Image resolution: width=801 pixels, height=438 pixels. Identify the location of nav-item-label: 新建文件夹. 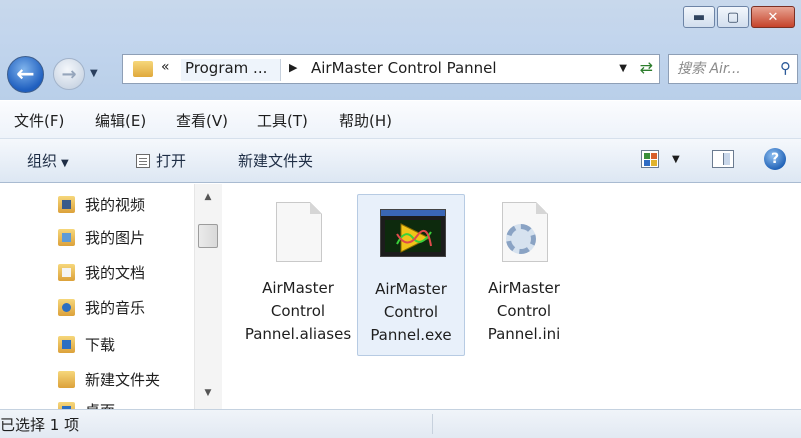
(123, 379).